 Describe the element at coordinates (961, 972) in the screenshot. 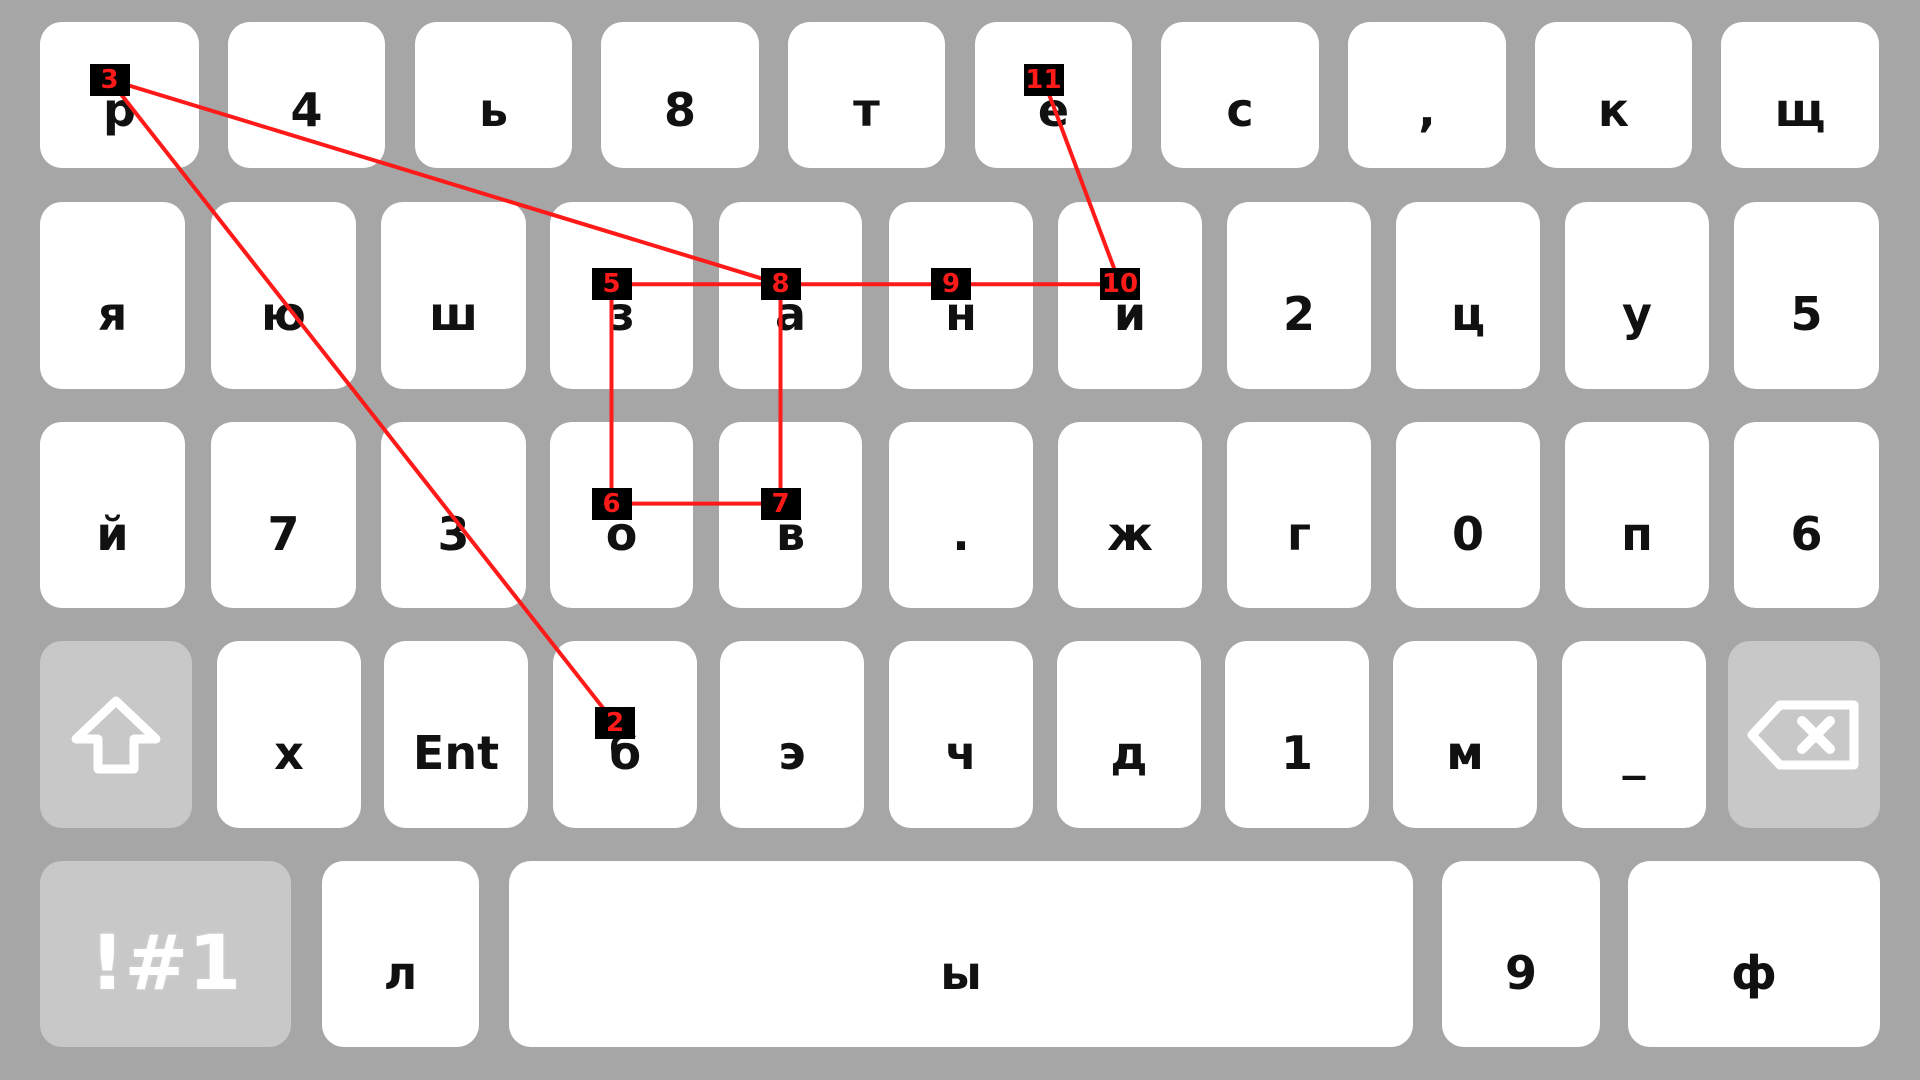

I see `key-label: ы` at that location.